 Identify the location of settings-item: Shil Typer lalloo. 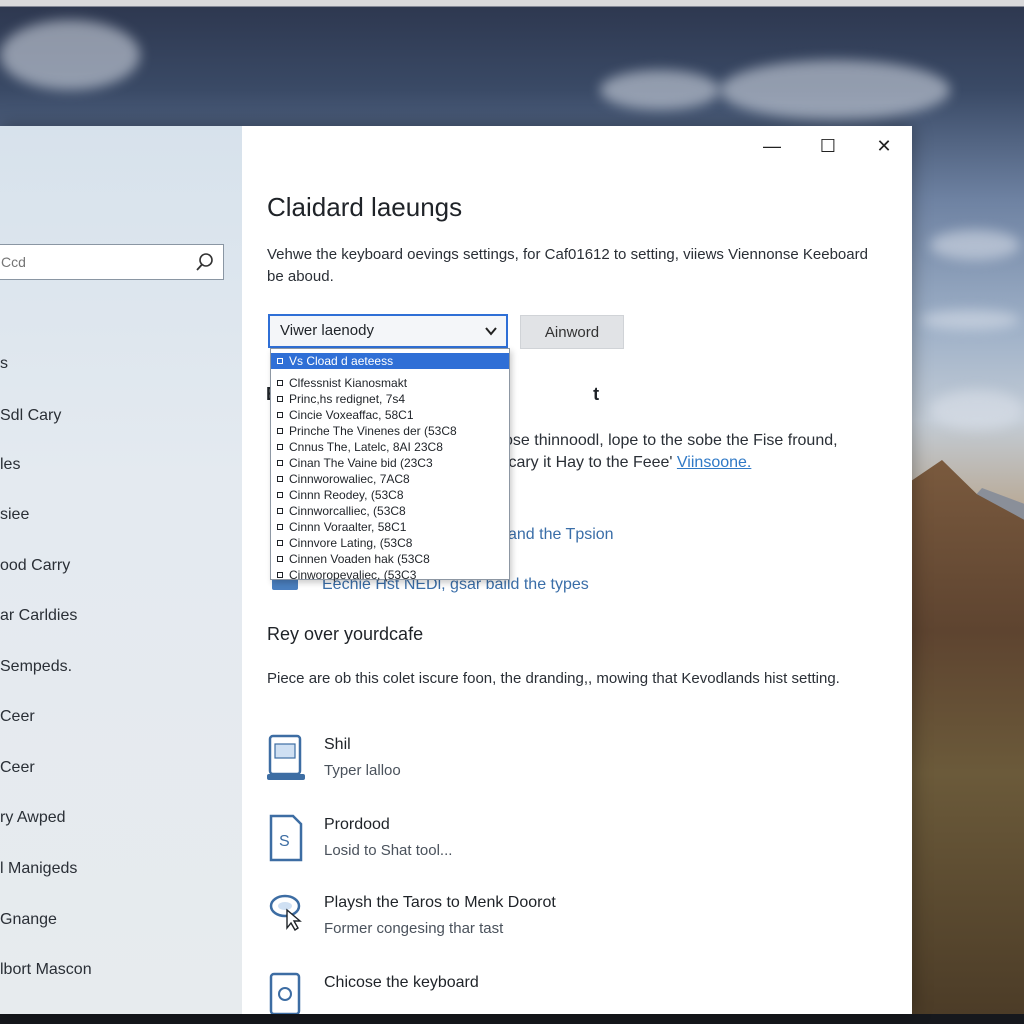
(567, 762).